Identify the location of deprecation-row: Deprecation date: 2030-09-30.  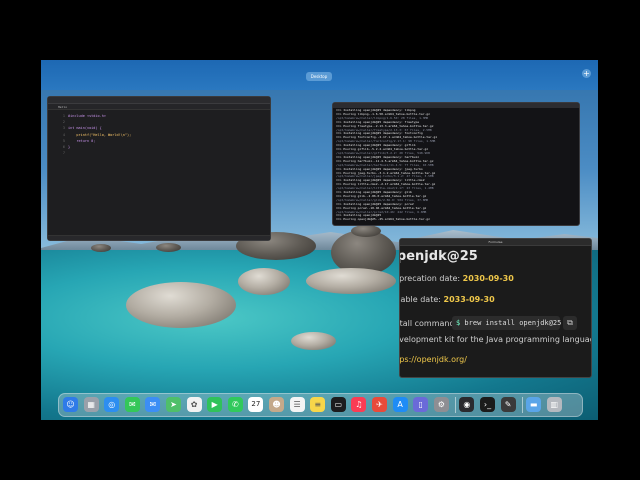
(456, 278).